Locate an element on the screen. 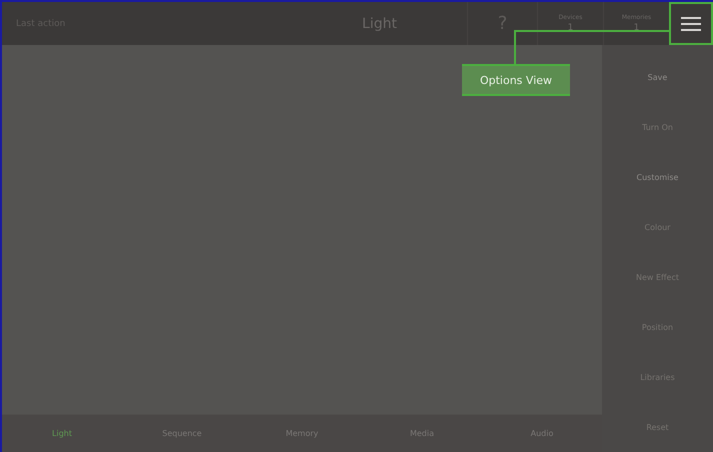 This screenshot has width=713, height=452. menu-button is located at coordinates (691, 23).